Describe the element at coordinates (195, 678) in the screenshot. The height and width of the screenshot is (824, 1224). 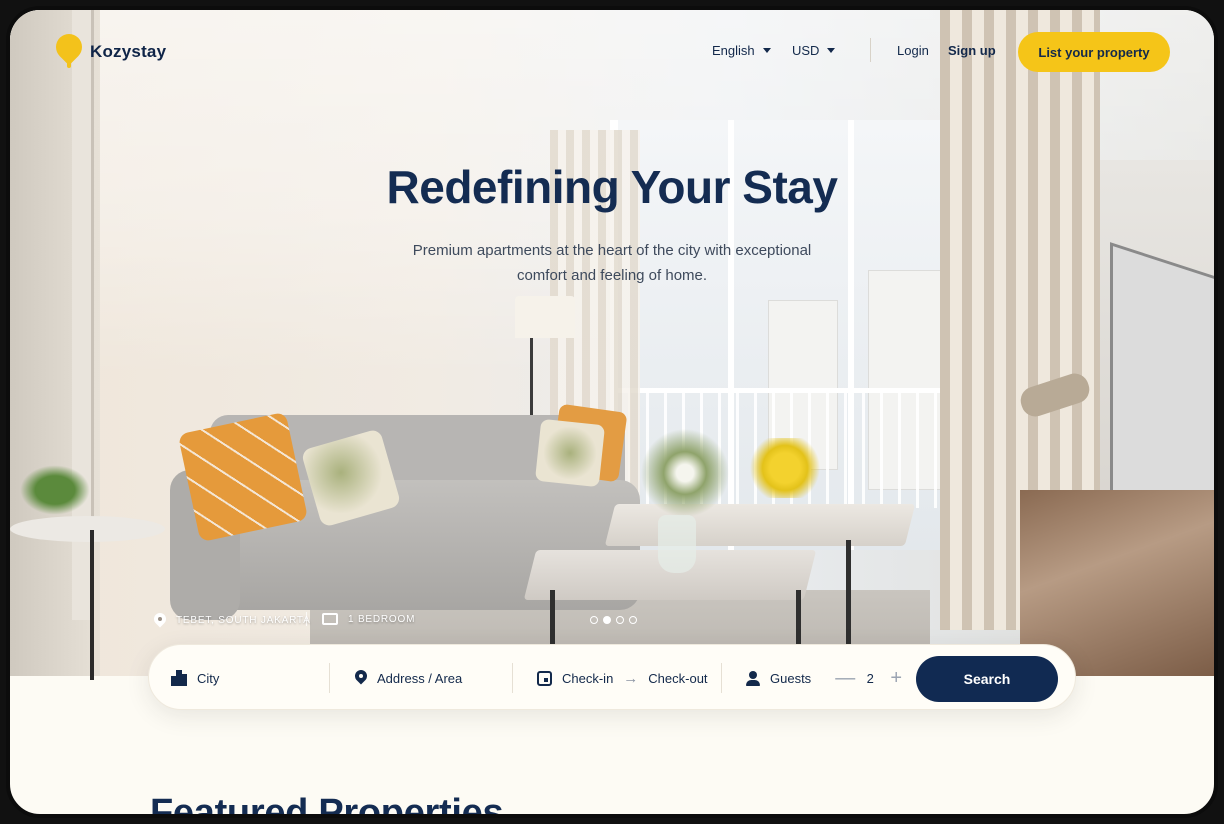
I see `city-field: City` at that location.